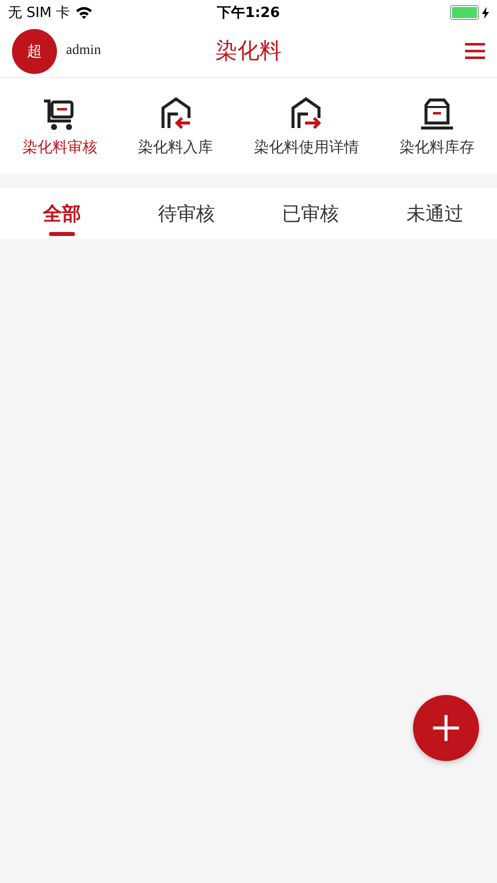 The image size is (497, 883). I want to click on menu-icon, so click(475, 51).